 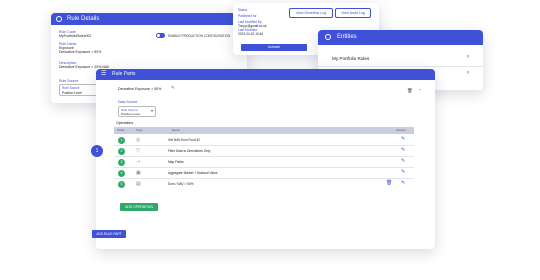 What do you see at coordinates (410, 91) in the screenshot?
I see `delete-part-icon: 🗑` at bounding box center [410, 91].